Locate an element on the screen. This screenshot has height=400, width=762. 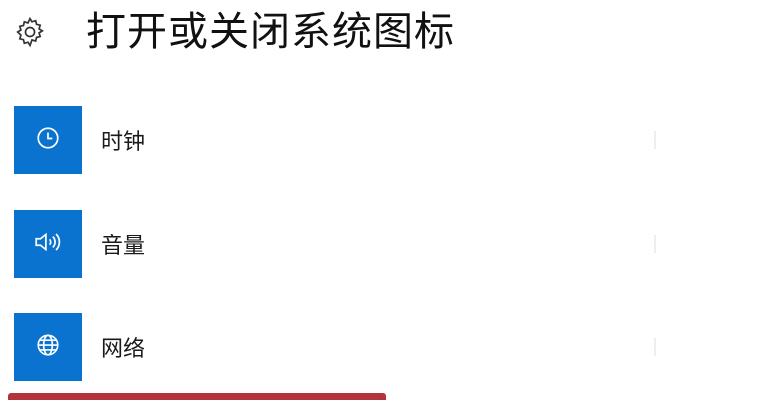
highlight-box-edge is located at coordinates (197, 396).